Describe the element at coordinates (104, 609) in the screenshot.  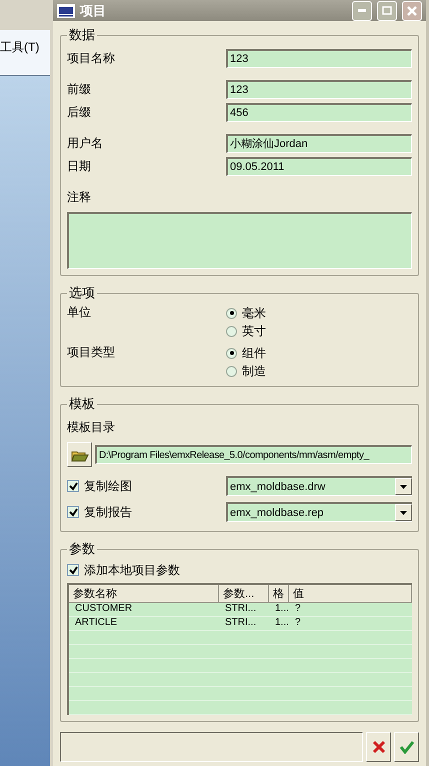
I see `table-cell-text: CUSTOMER` at that location.